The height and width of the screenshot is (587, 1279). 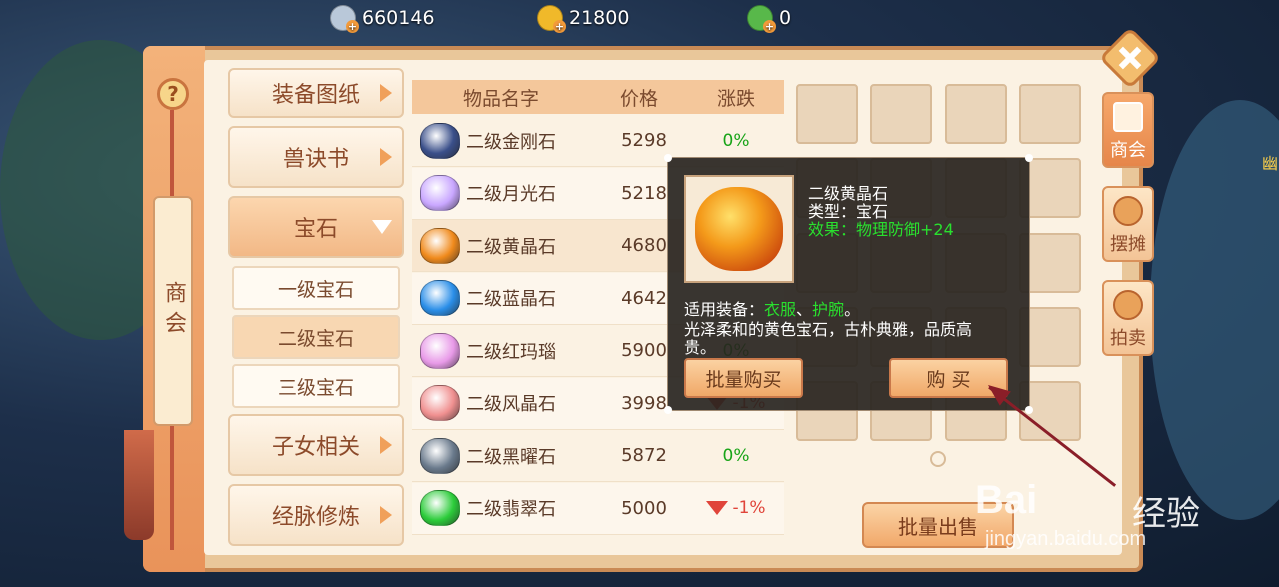 I want to click on sub-category-label: 三级宝石, so click(x=315, y=387).